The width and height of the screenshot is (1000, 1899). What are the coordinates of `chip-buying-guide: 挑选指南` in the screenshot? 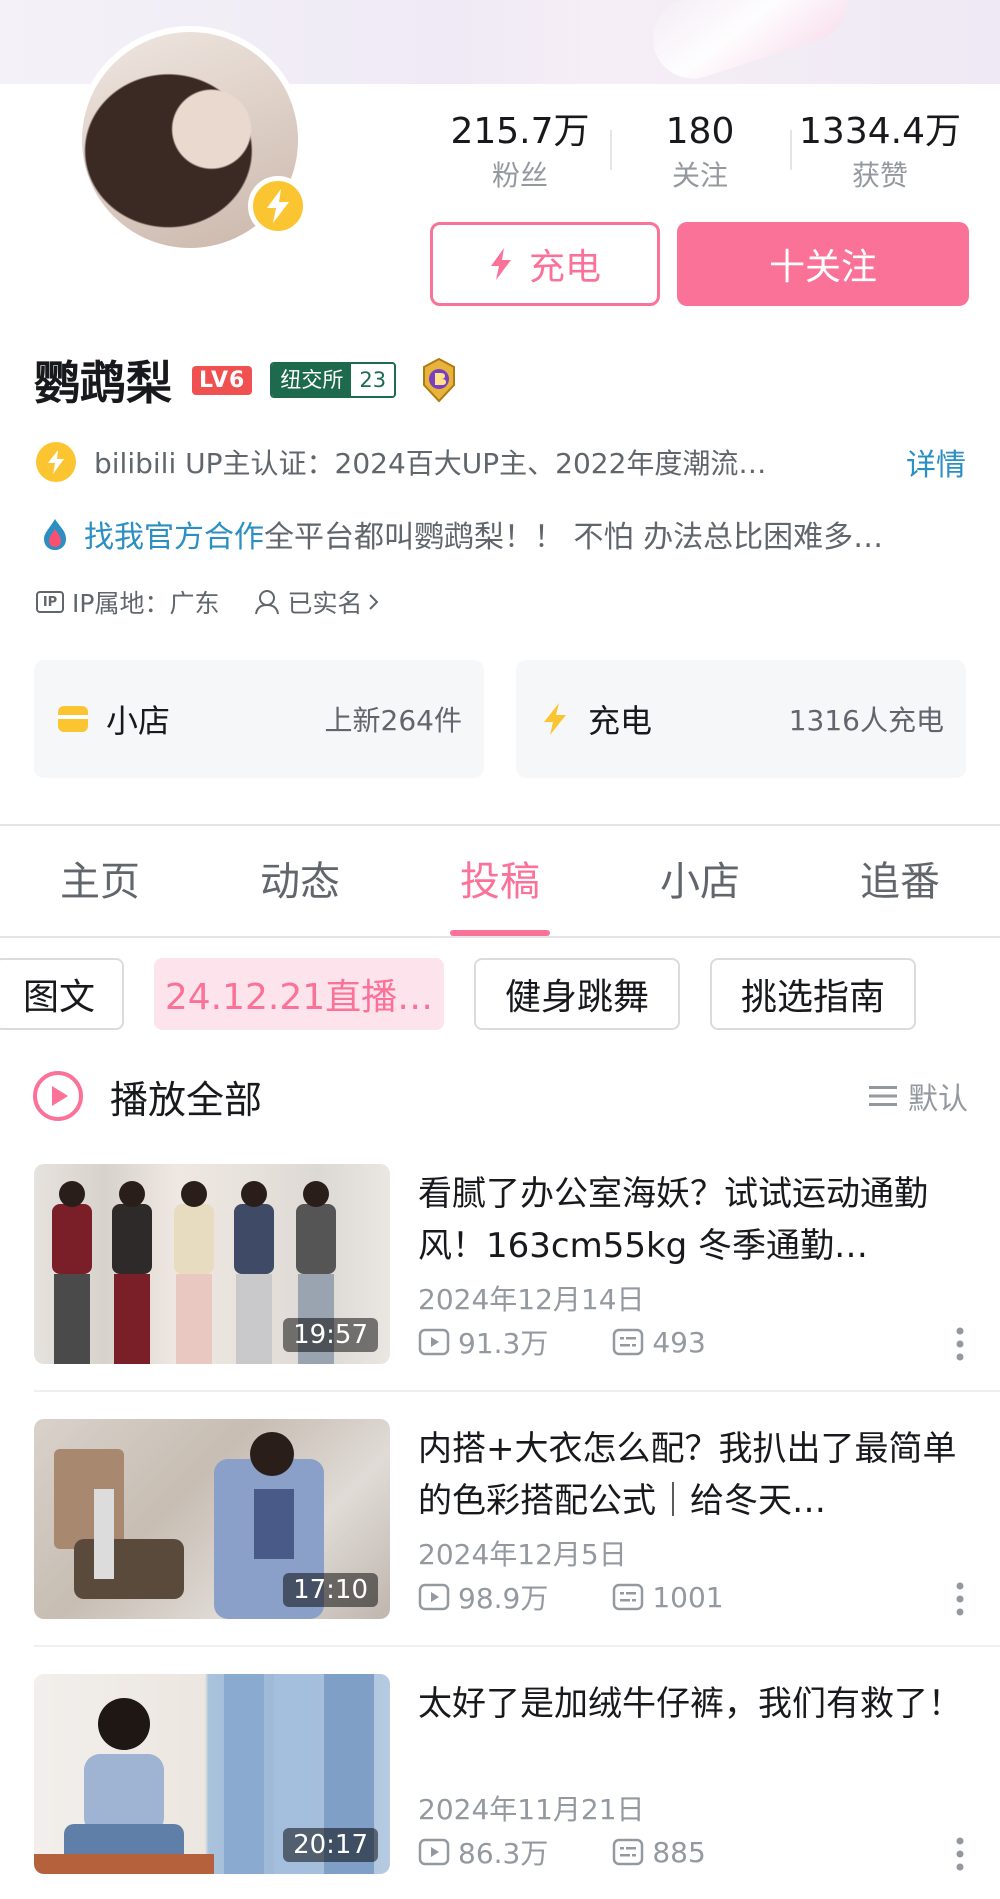 It's located at (813, 994).